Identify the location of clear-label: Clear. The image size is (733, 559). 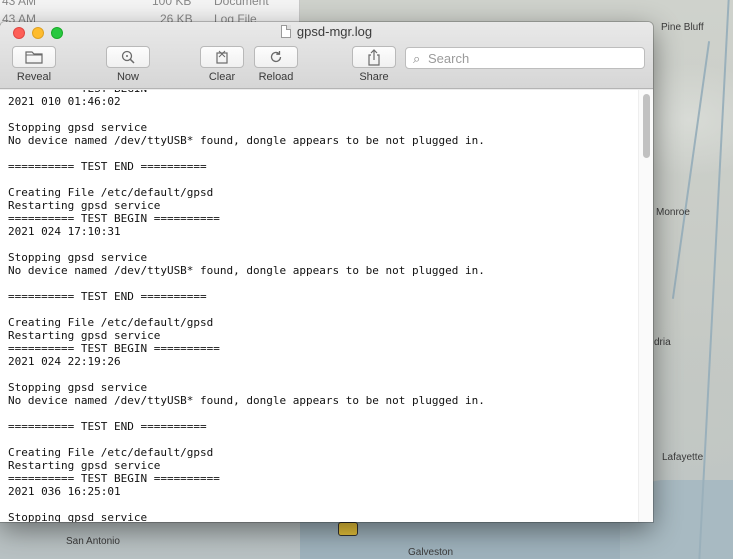
(222, 77).